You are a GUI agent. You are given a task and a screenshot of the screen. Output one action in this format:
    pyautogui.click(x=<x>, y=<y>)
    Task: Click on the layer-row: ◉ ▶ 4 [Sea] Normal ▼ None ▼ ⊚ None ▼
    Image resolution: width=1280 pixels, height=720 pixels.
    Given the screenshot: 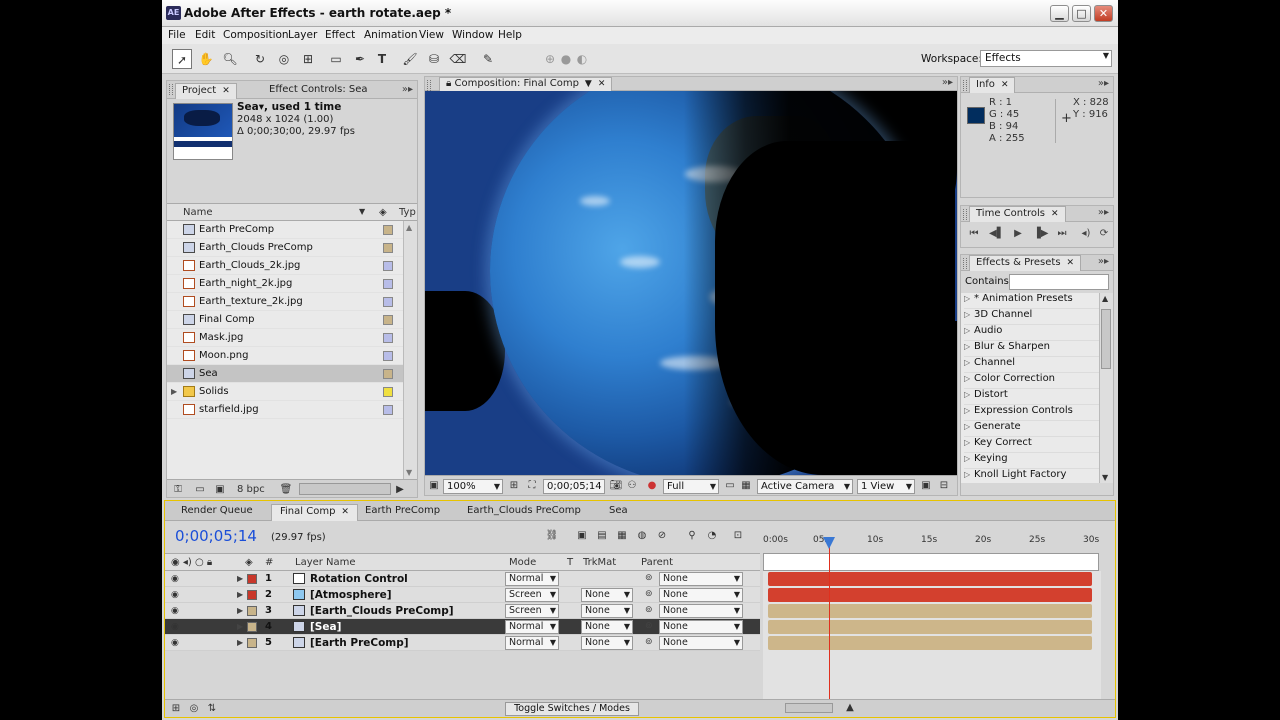 What is the action you would take?
    pyautogui.click(x=462, y=627)
    